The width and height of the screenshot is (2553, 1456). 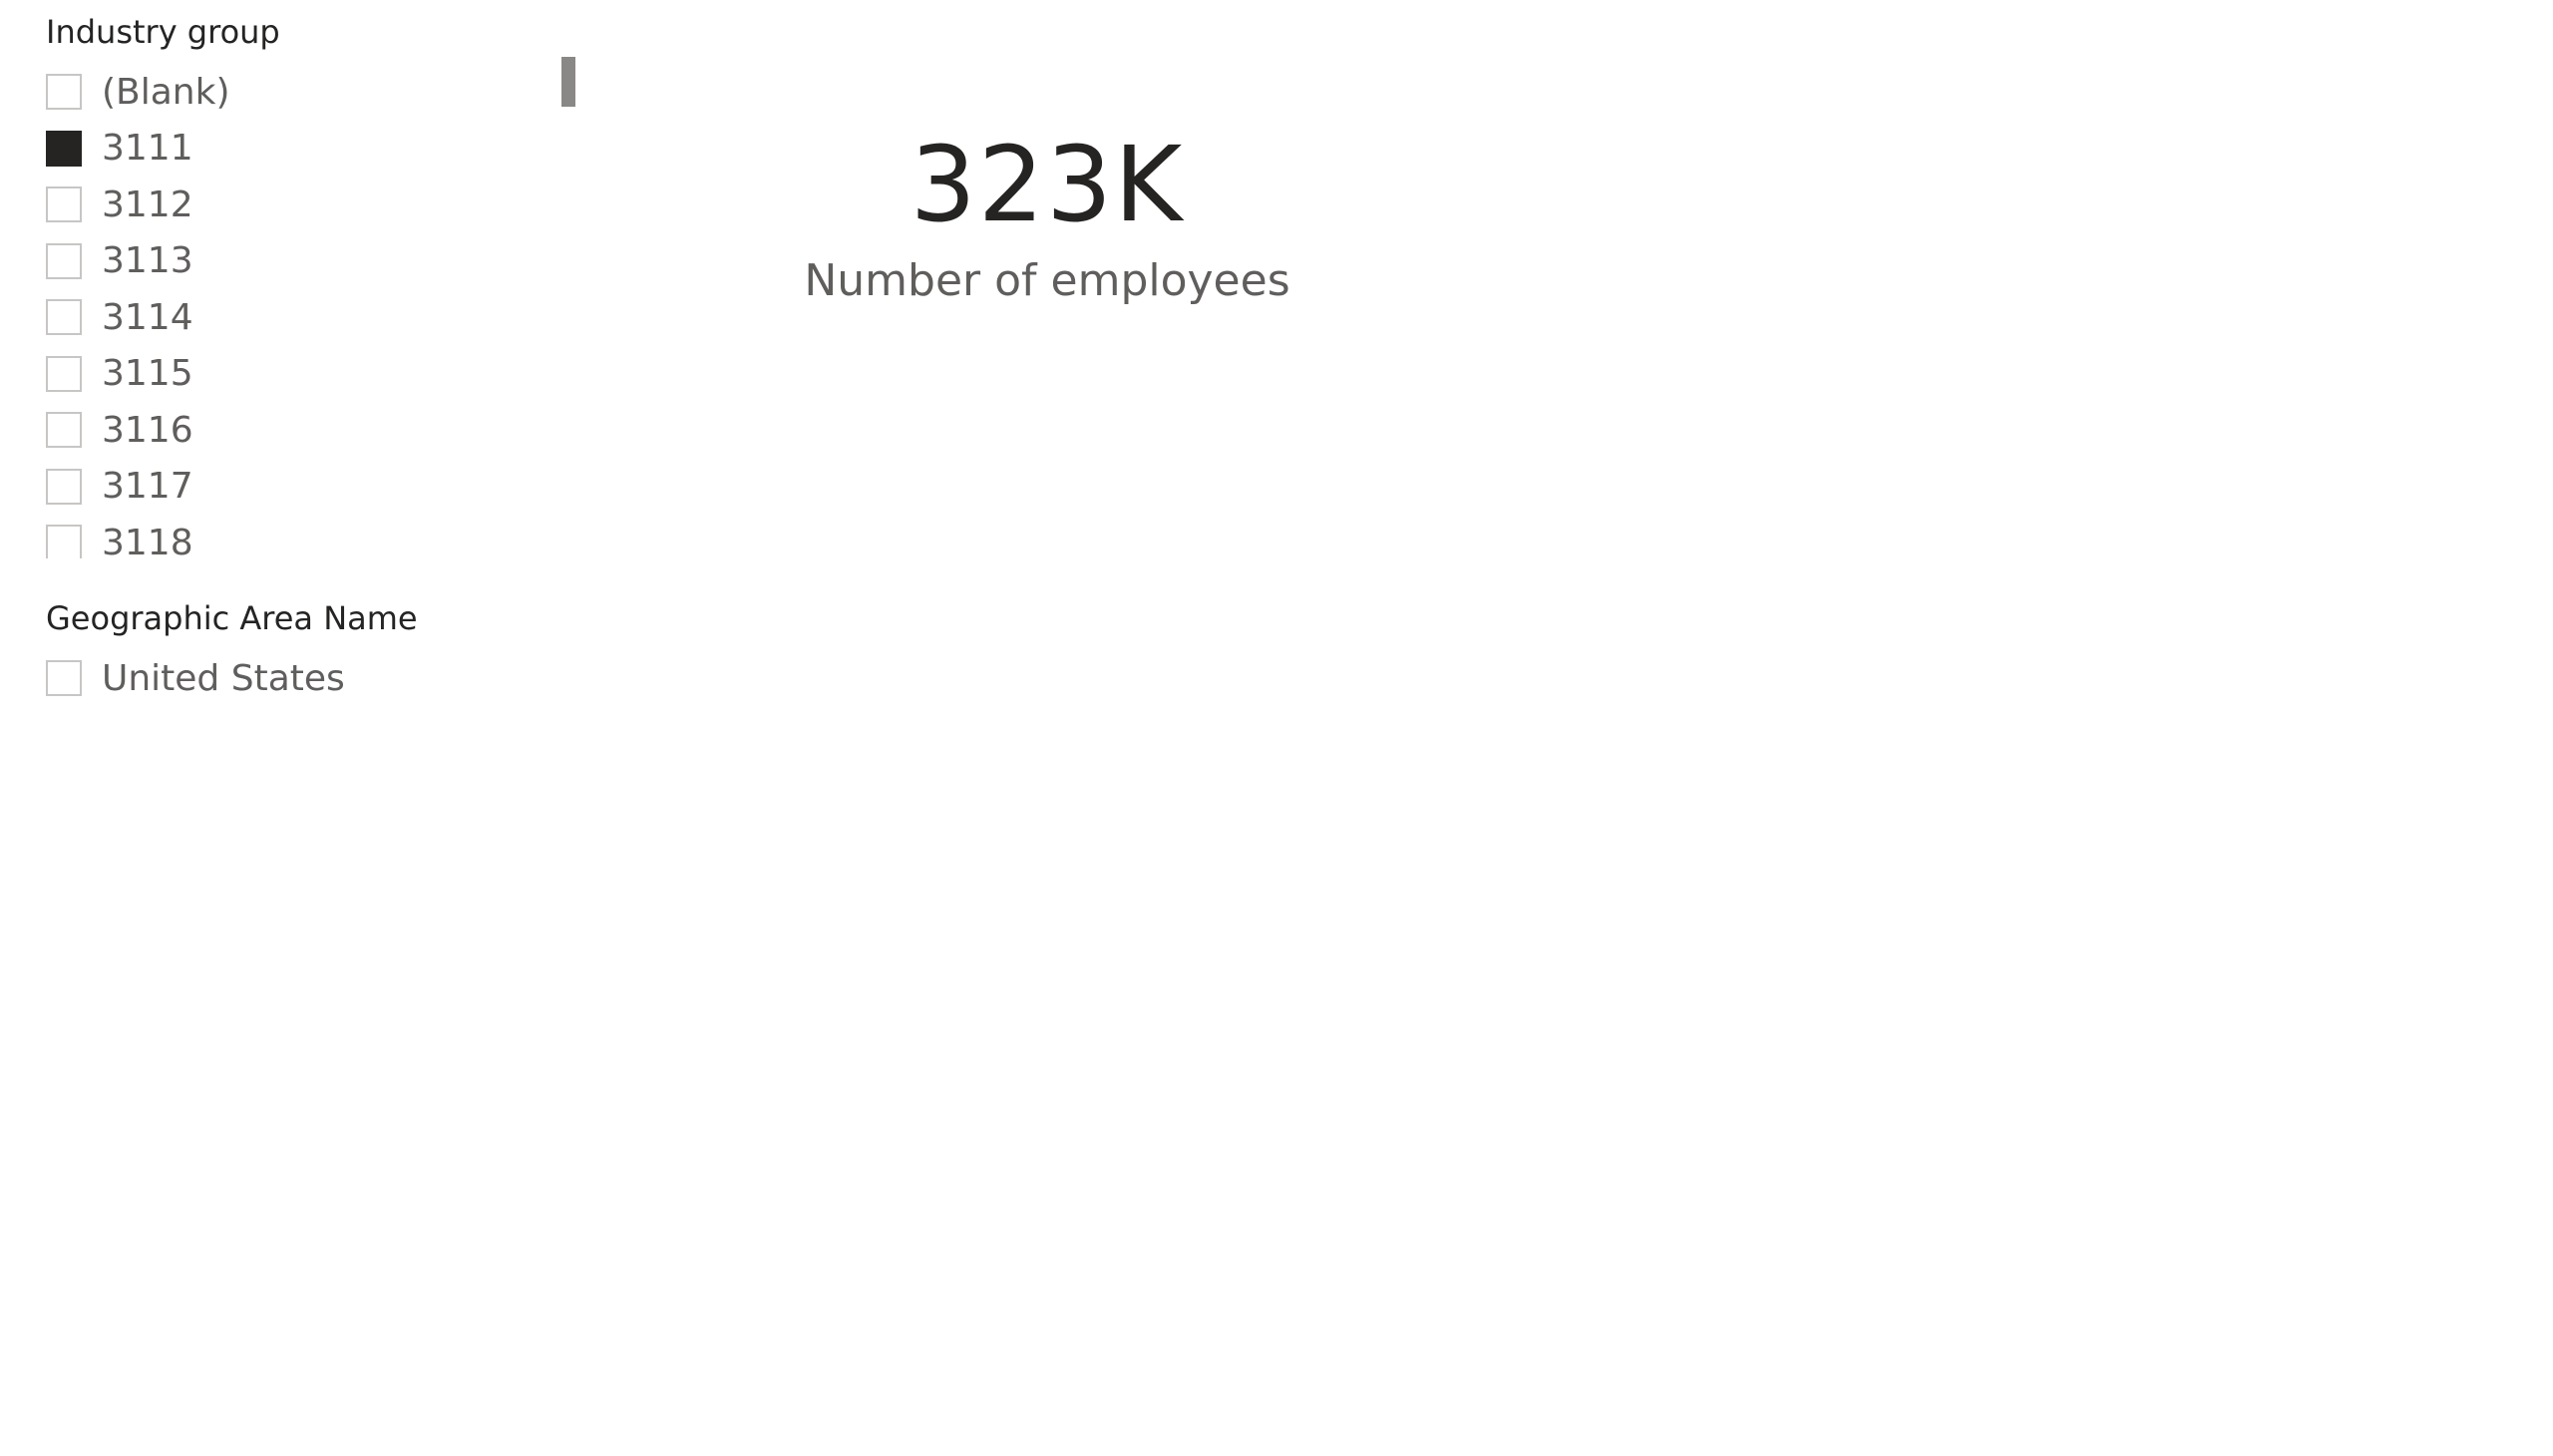 I want to click on slicer-item-label: 3114, so click(x=148, y=317).